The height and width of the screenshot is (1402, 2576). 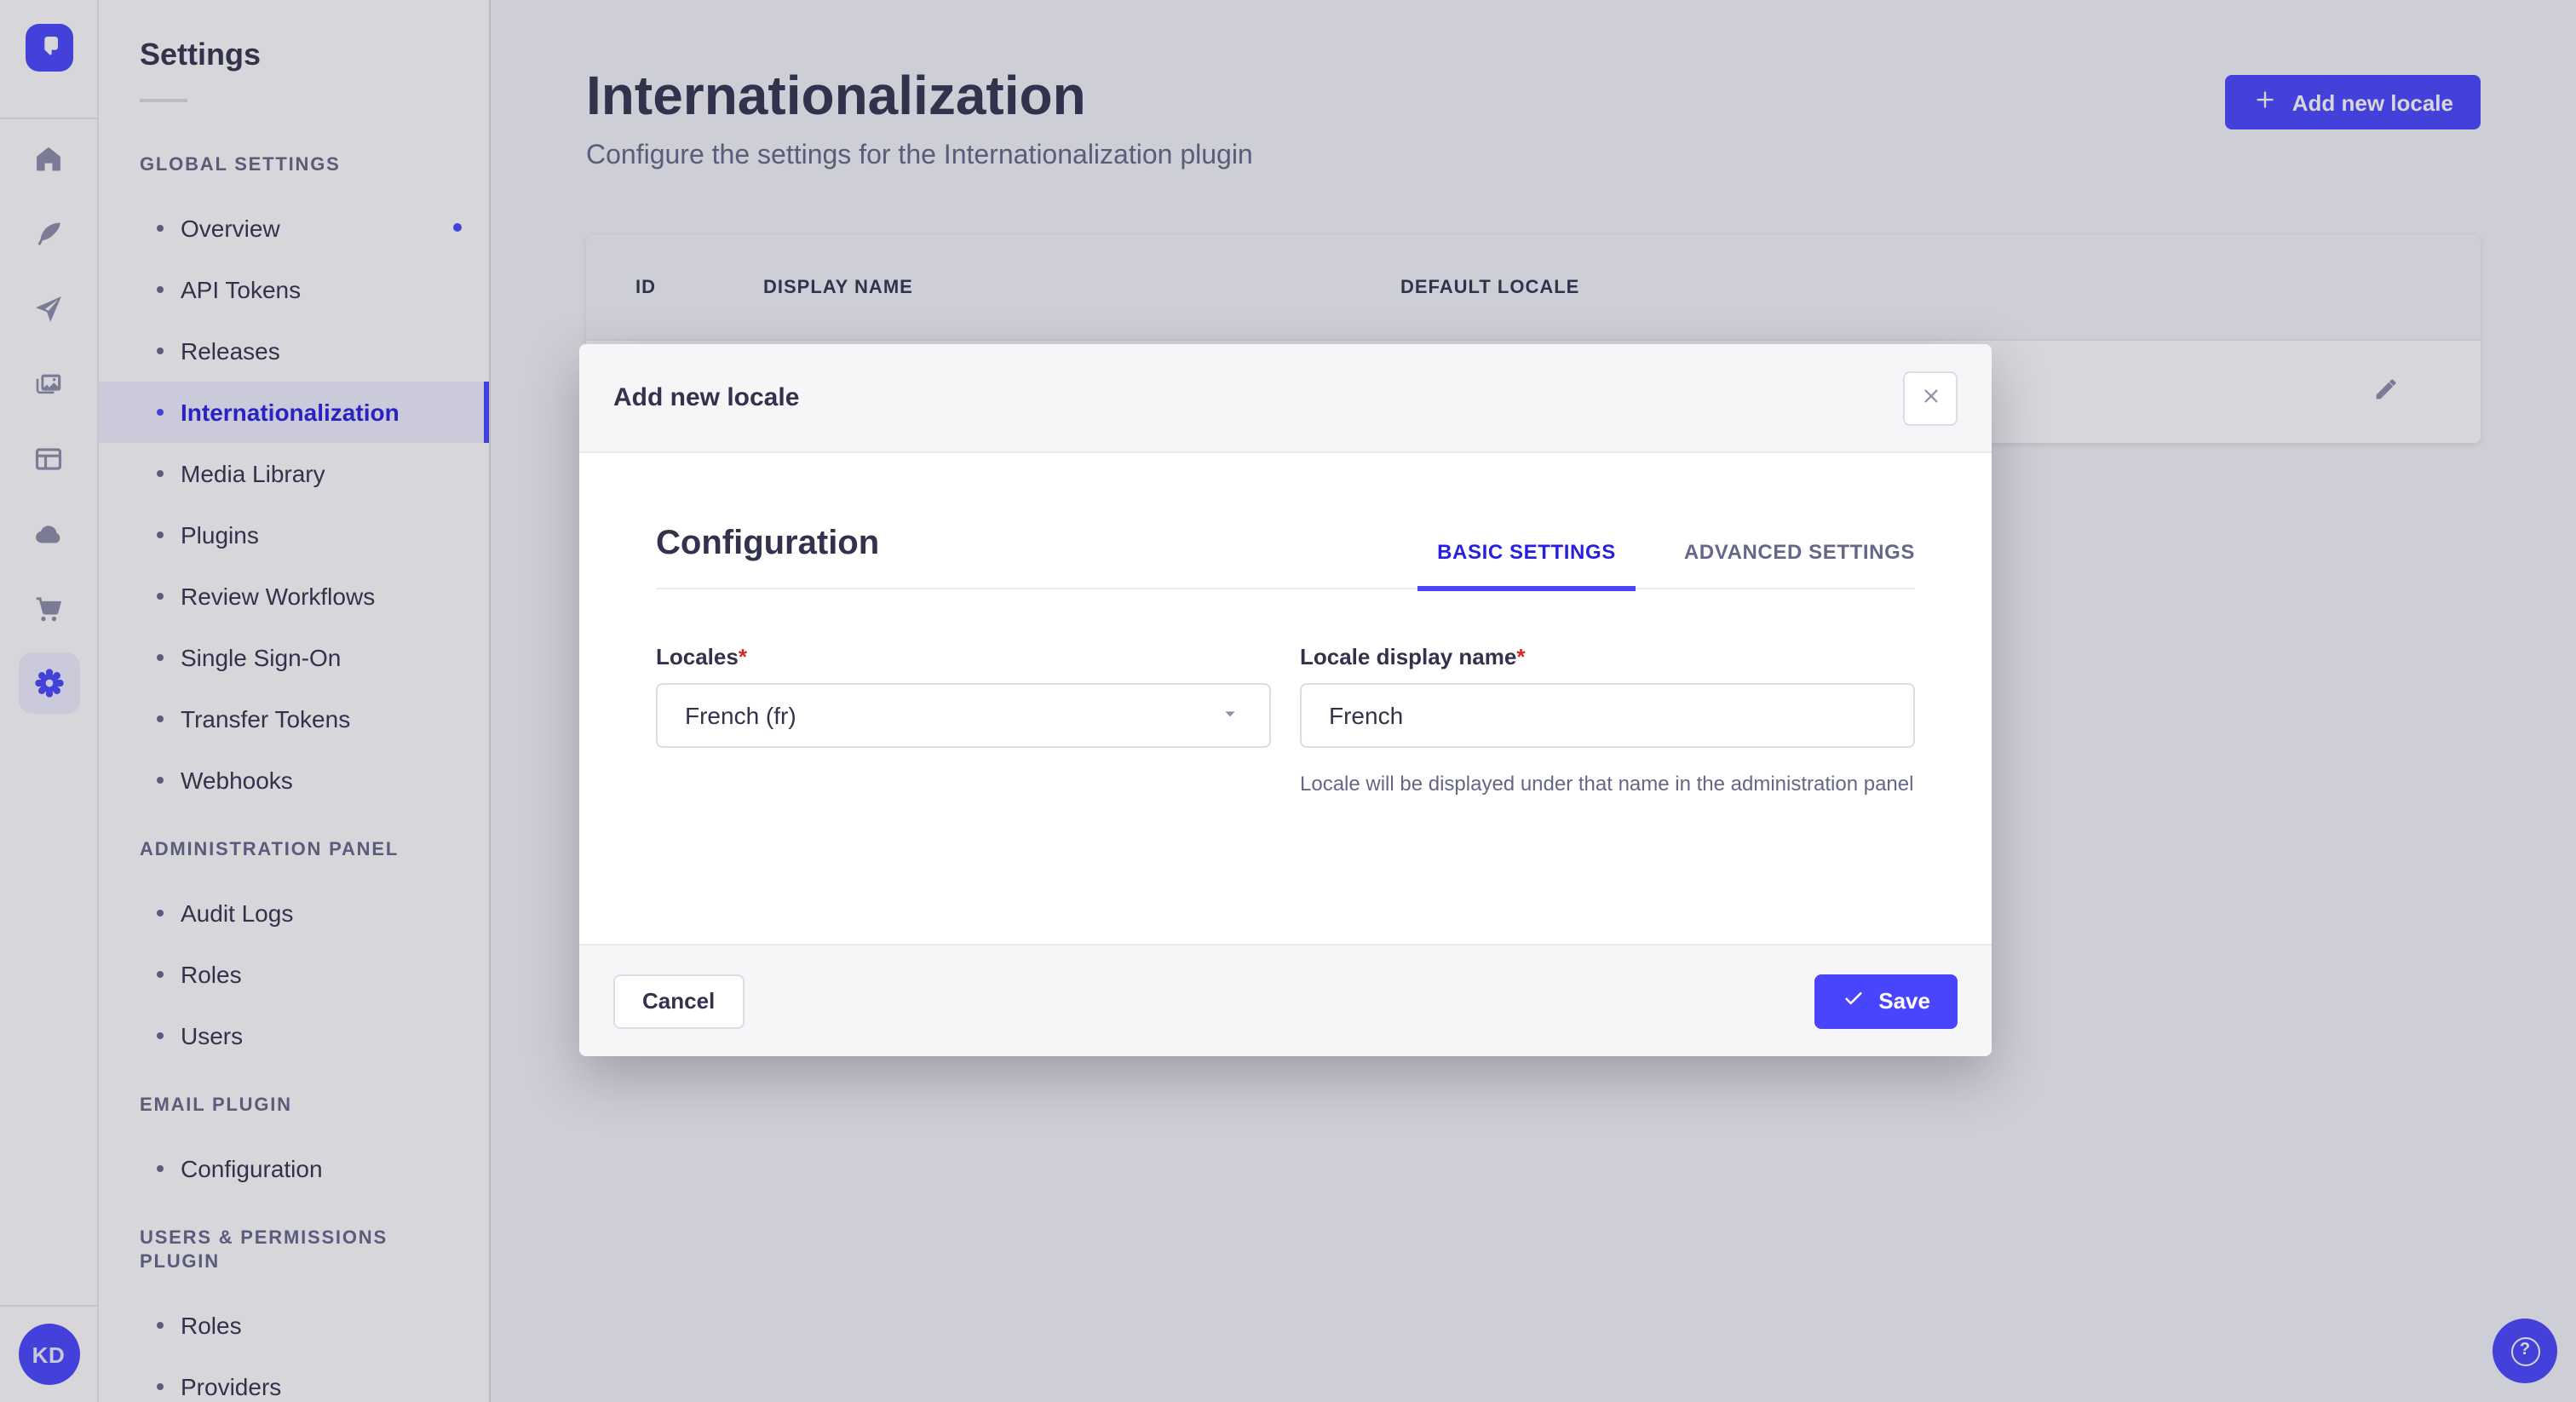 I want to click on display-name-input, so click(x=1608, y=715).